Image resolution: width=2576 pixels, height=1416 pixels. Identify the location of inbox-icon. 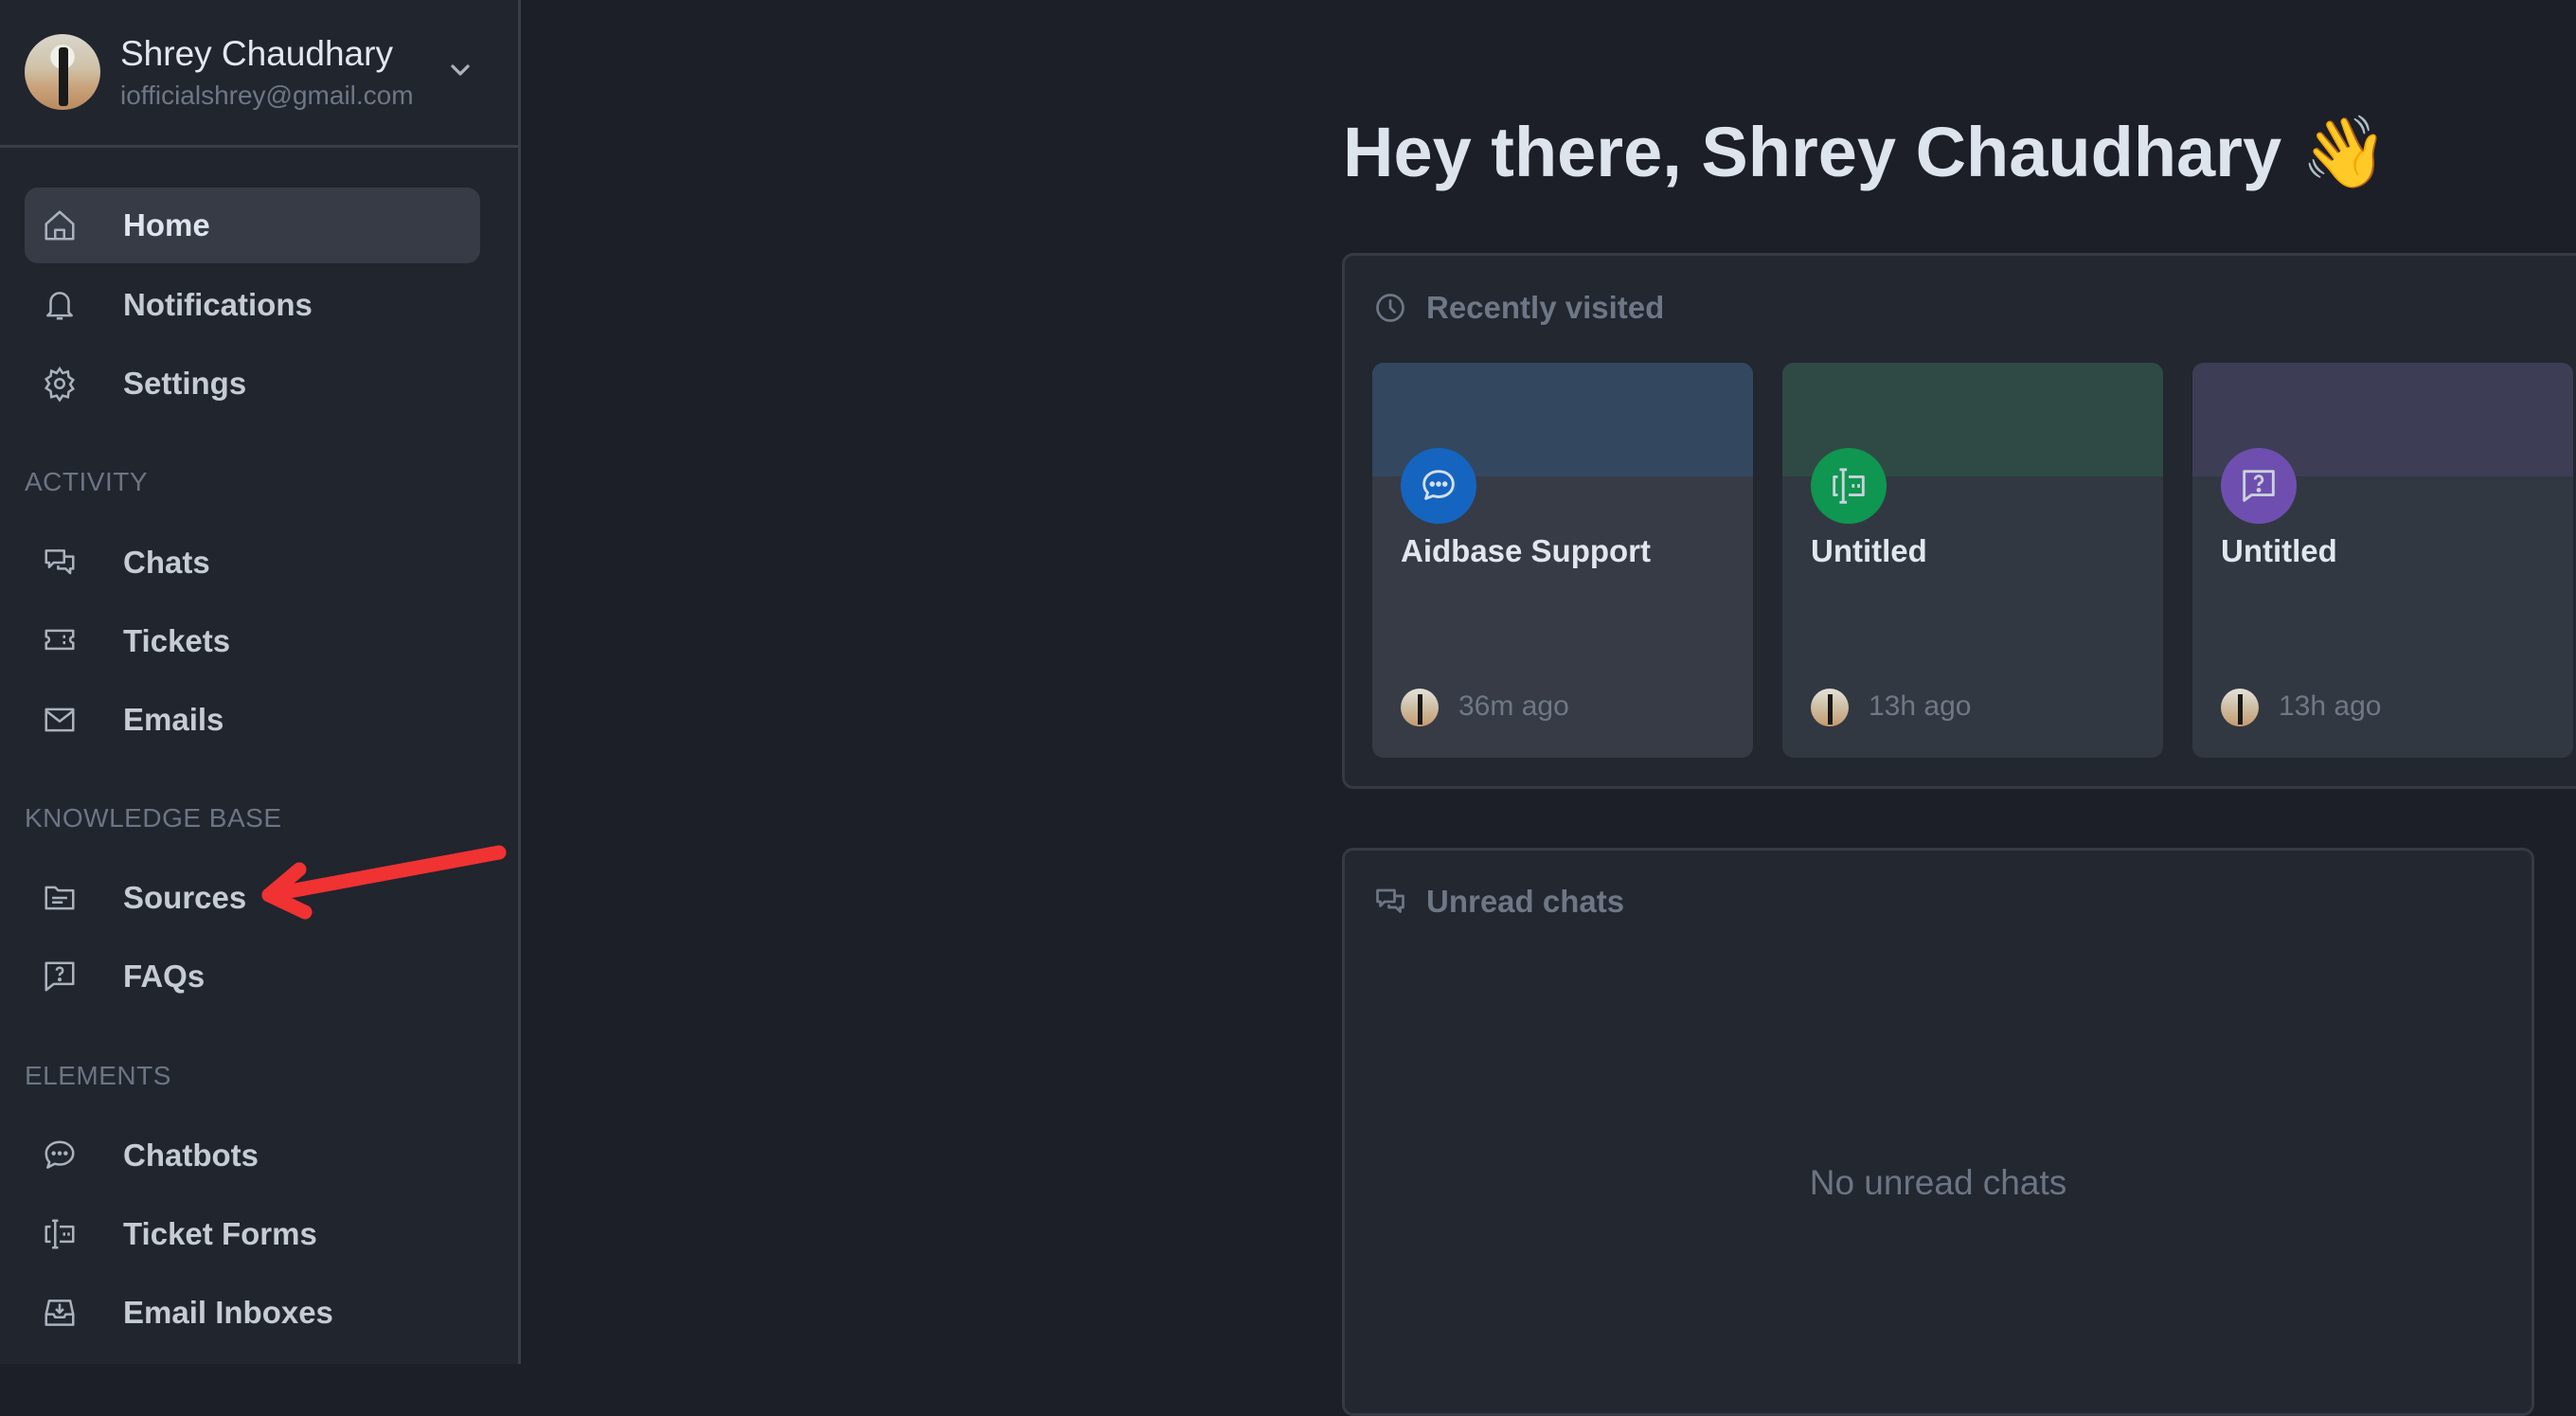
(60, 1312).